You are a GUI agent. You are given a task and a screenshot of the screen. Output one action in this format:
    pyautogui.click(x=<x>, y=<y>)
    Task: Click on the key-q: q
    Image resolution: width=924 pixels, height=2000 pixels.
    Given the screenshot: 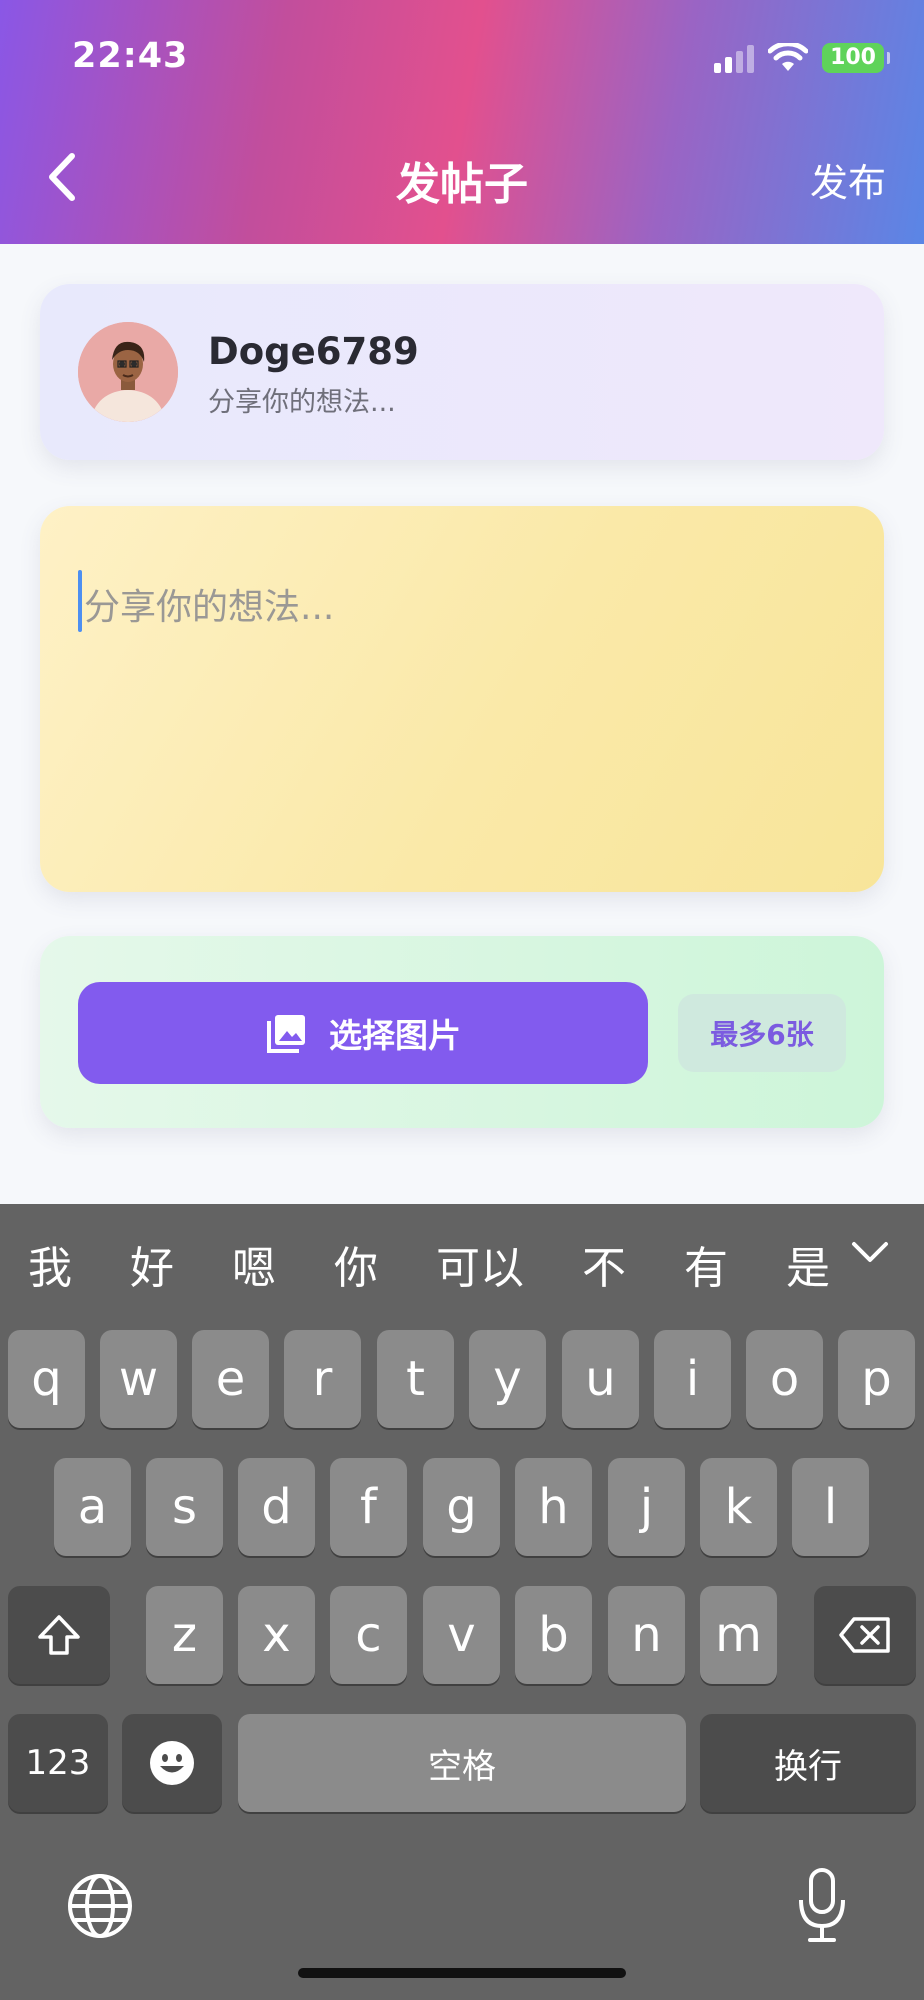 What is the action you would take?
    pyautogui.click(x=46, y=1379)
    